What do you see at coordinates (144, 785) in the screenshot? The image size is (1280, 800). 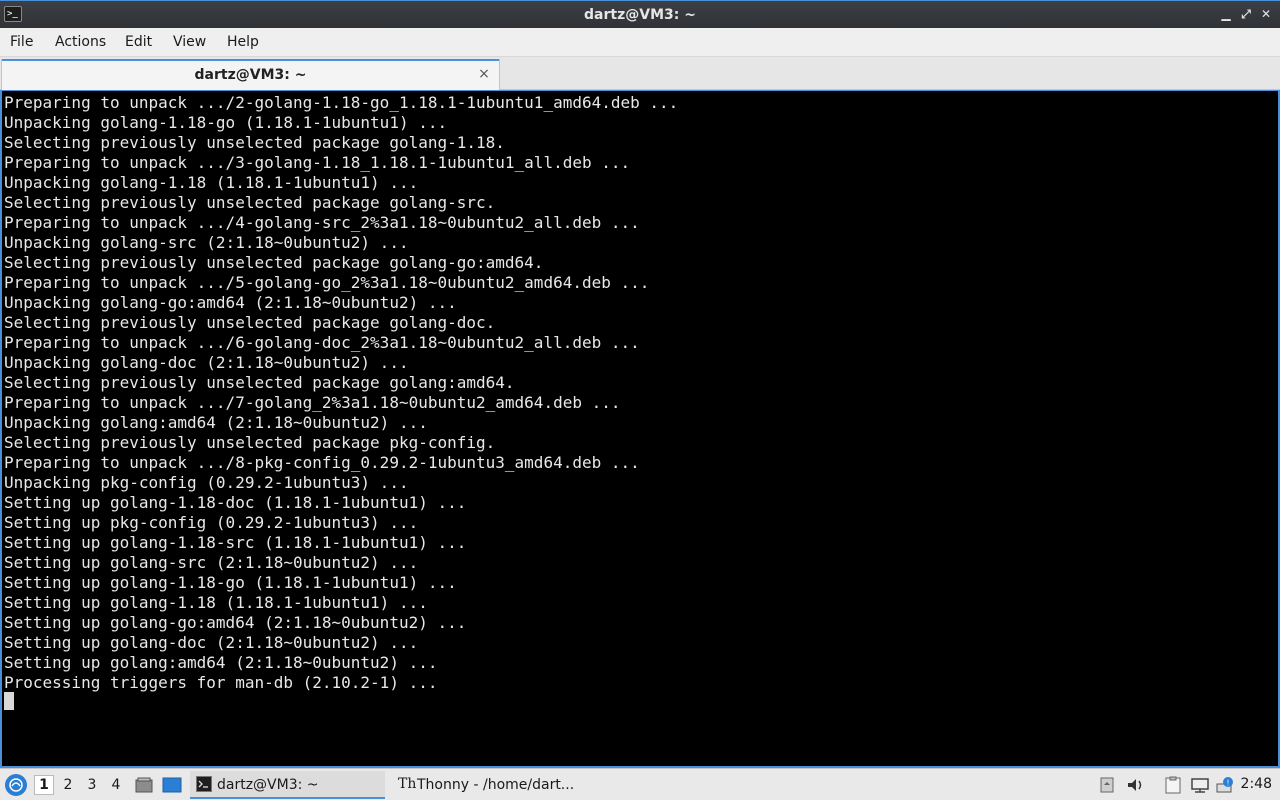 I see `file-manager-icon` at bounding box center [144, 785].